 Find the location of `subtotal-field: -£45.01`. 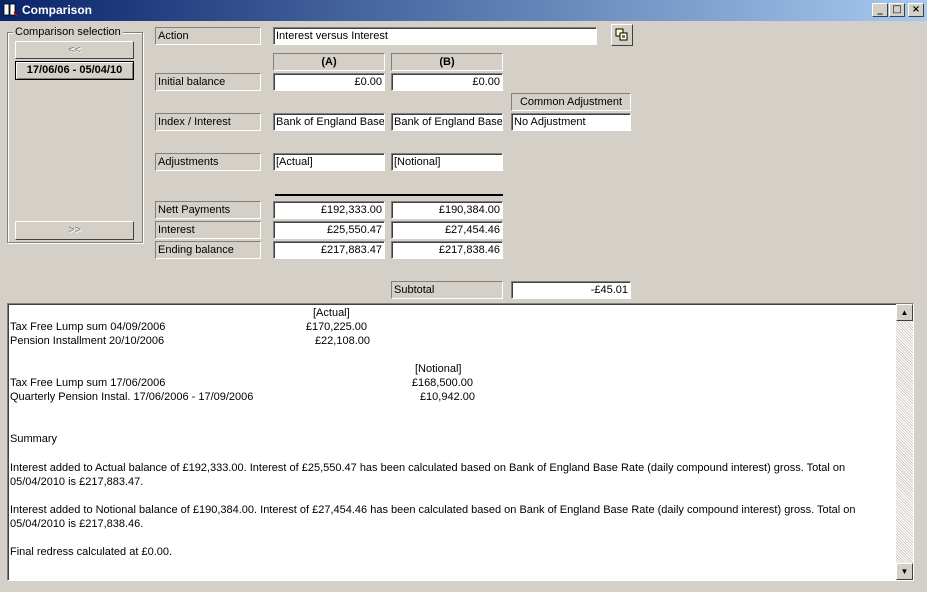

subtotal-field: -£45.01 is located at coordinates (571, 290).